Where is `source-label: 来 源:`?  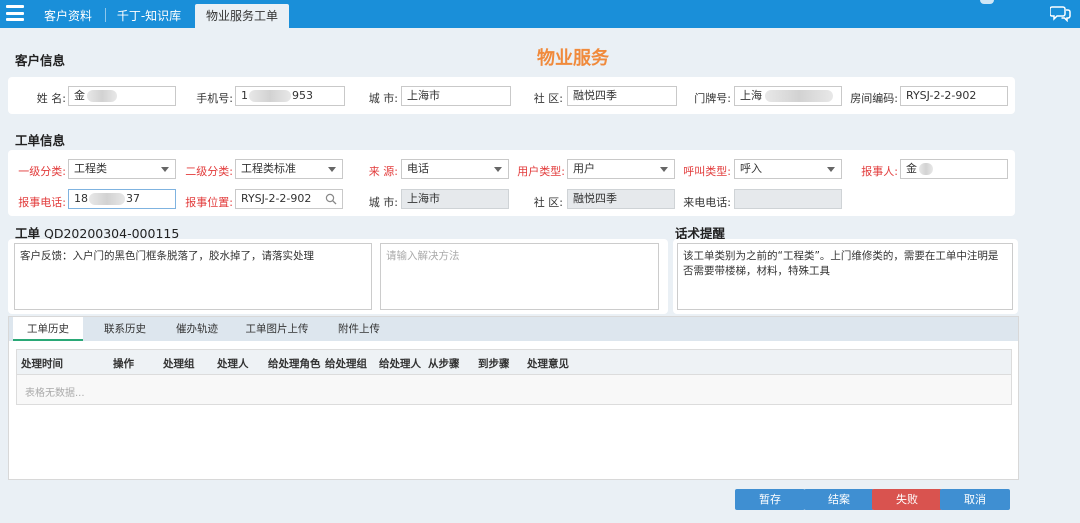 source-label: 来 源: is located at coordinates (383, 171).